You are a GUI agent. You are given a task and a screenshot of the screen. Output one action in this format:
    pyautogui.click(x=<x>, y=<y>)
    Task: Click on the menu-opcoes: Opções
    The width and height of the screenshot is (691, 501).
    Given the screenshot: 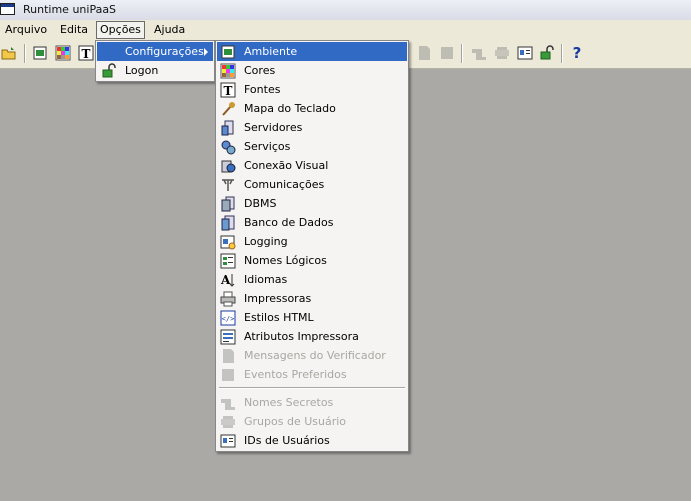 What is the action you would take?
    pyautogui.click(x=120, y=30)
    